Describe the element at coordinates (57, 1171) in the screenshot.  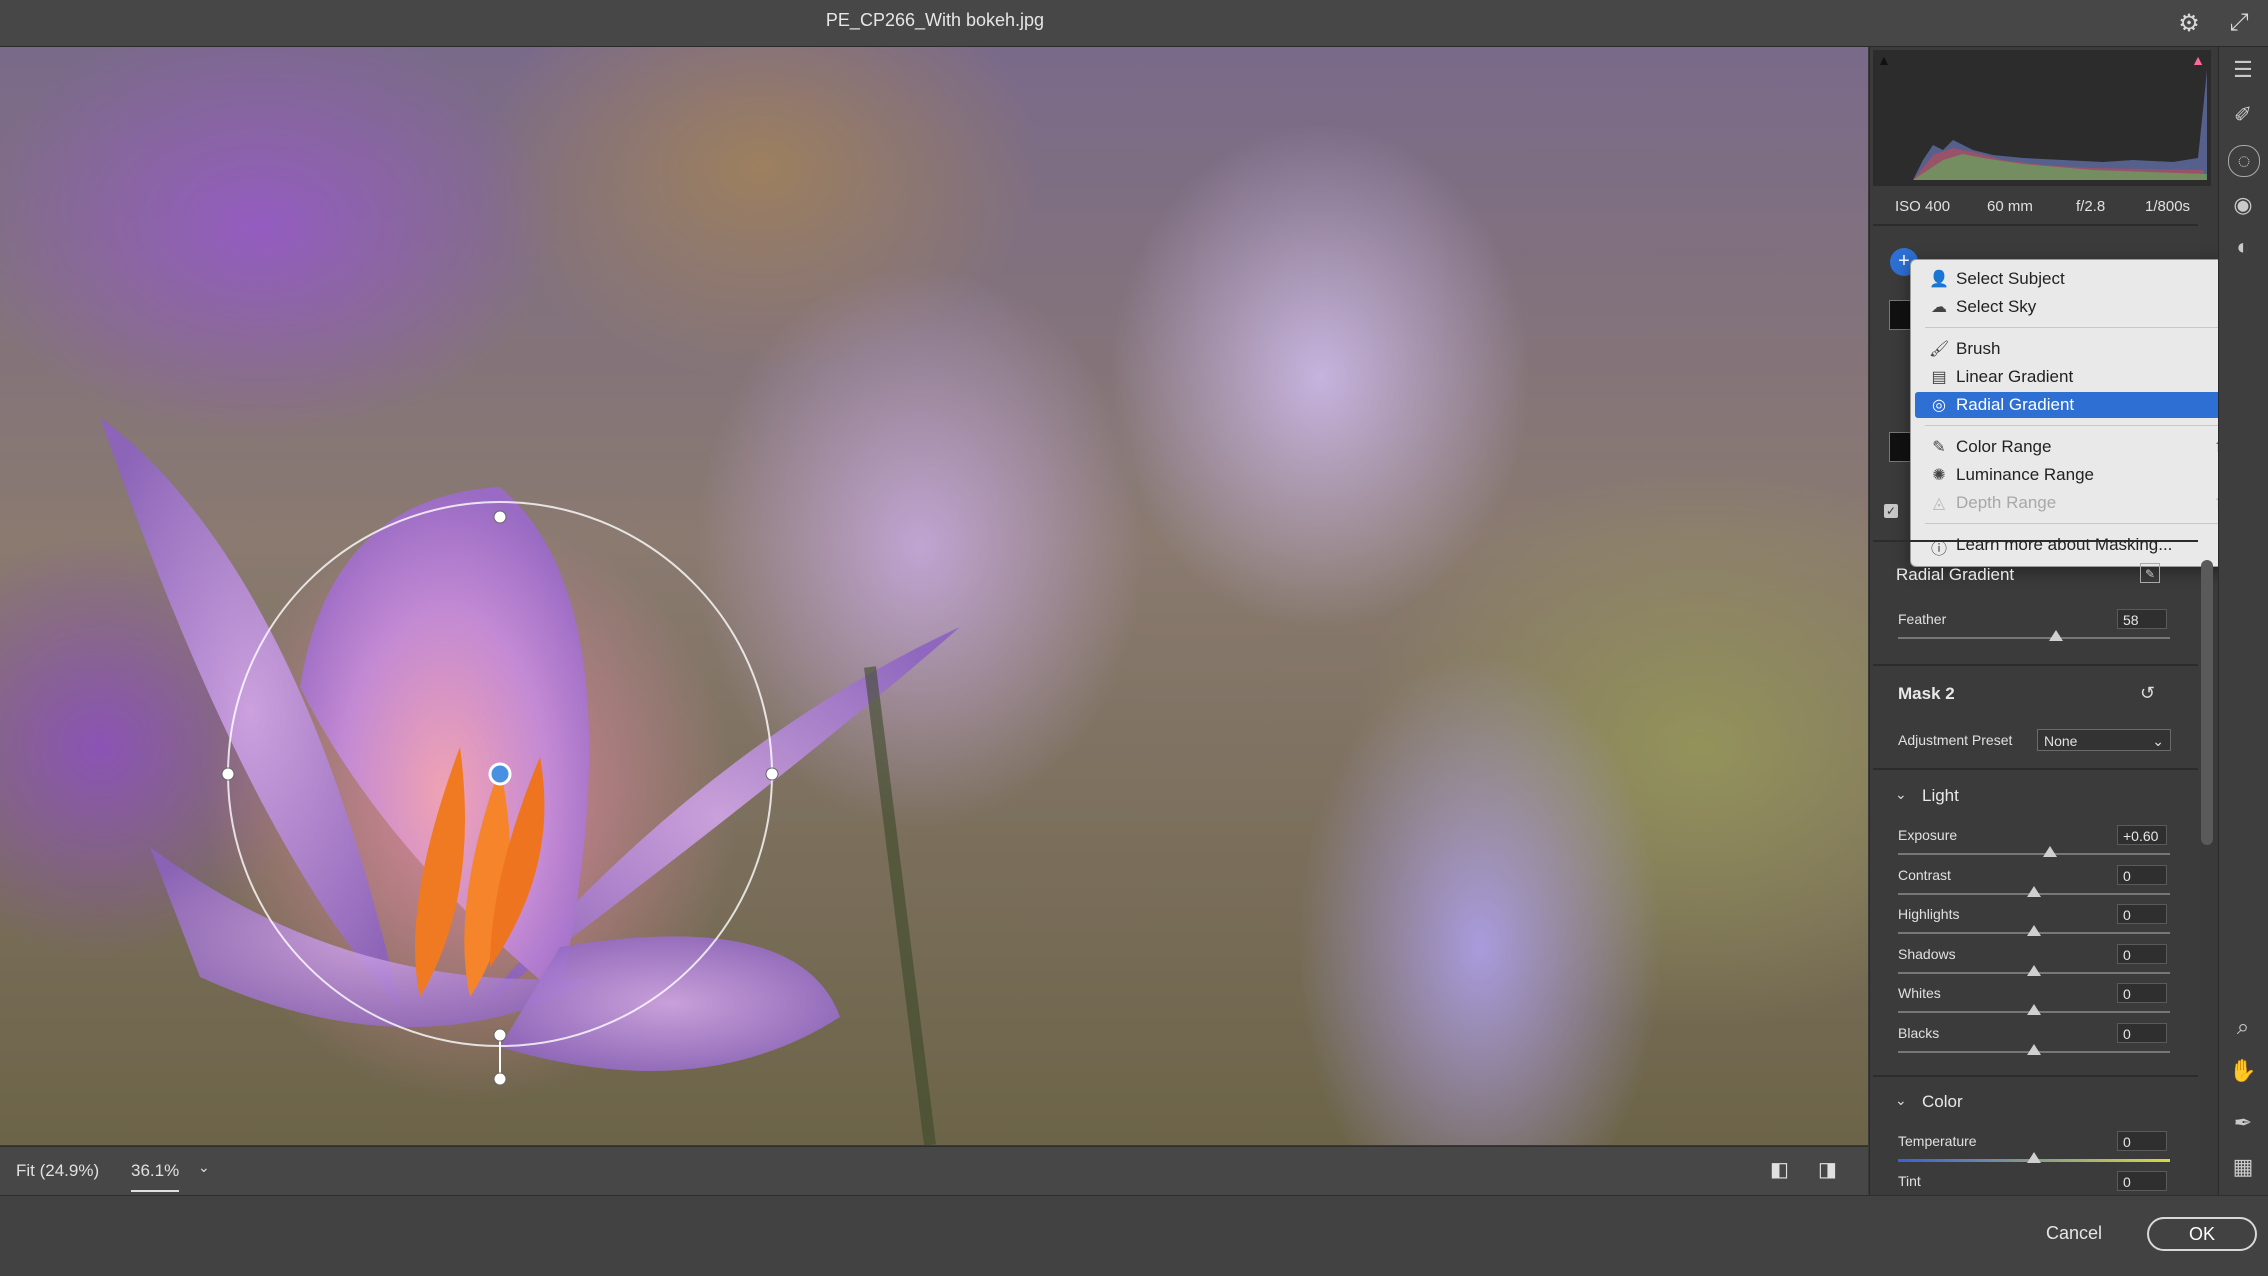
I see `fit-zoom-button: Fit (24.9%)` at that location.